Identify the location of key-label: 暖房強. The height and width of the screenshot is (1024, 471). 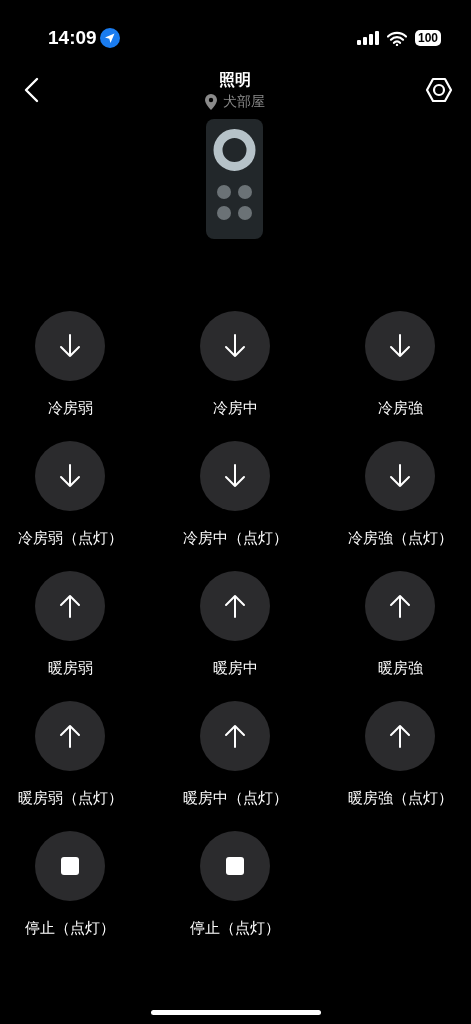
(400, 668).